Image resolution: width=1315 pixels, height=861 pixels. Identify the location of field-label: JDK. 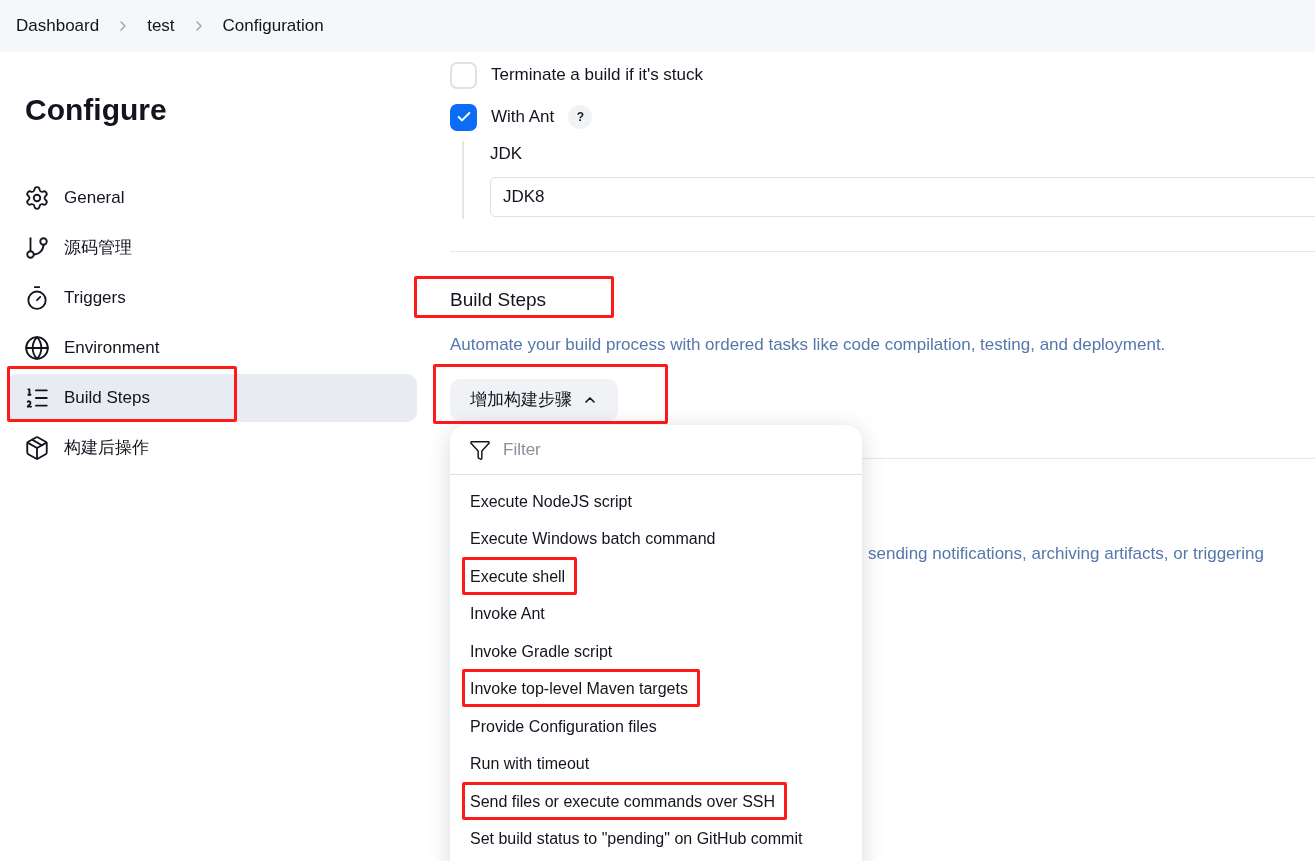
(507, 154).